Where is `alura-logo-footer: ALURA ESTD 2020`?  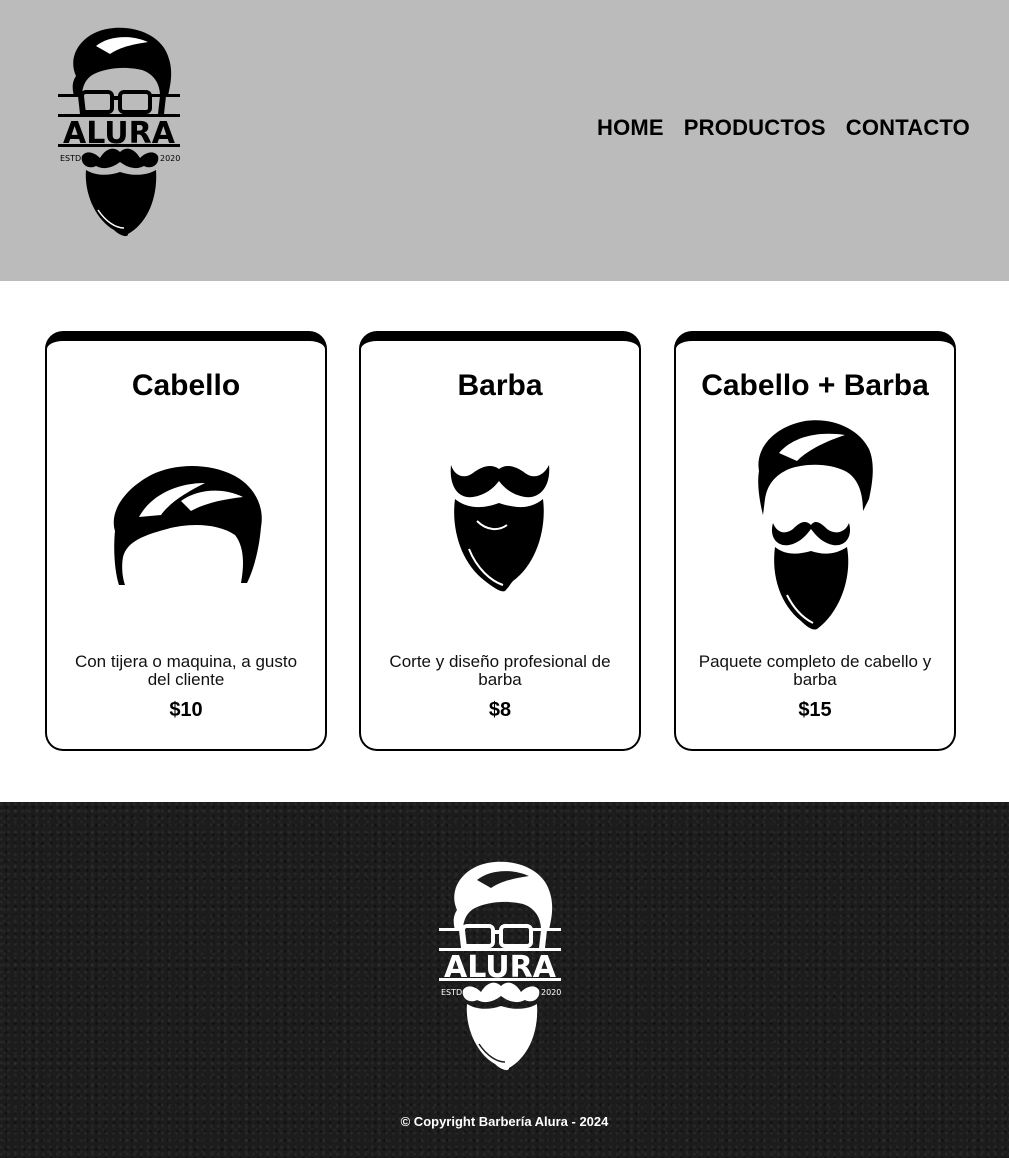
alura-logo-footer: ALURA ESTD 2020 is located at coordinates (501, 967).